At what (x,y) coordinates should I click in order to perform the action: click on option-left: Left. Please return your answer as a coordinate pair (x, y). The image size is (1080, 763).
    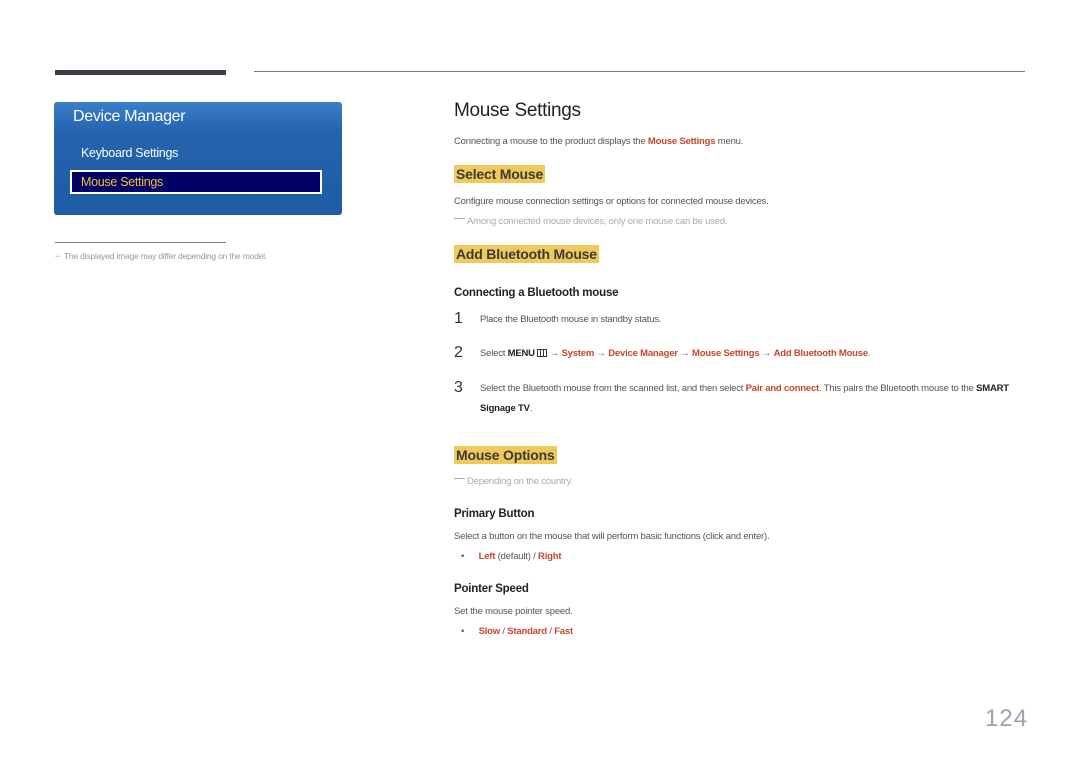
    Looking at the image, I should click on (487, 556).